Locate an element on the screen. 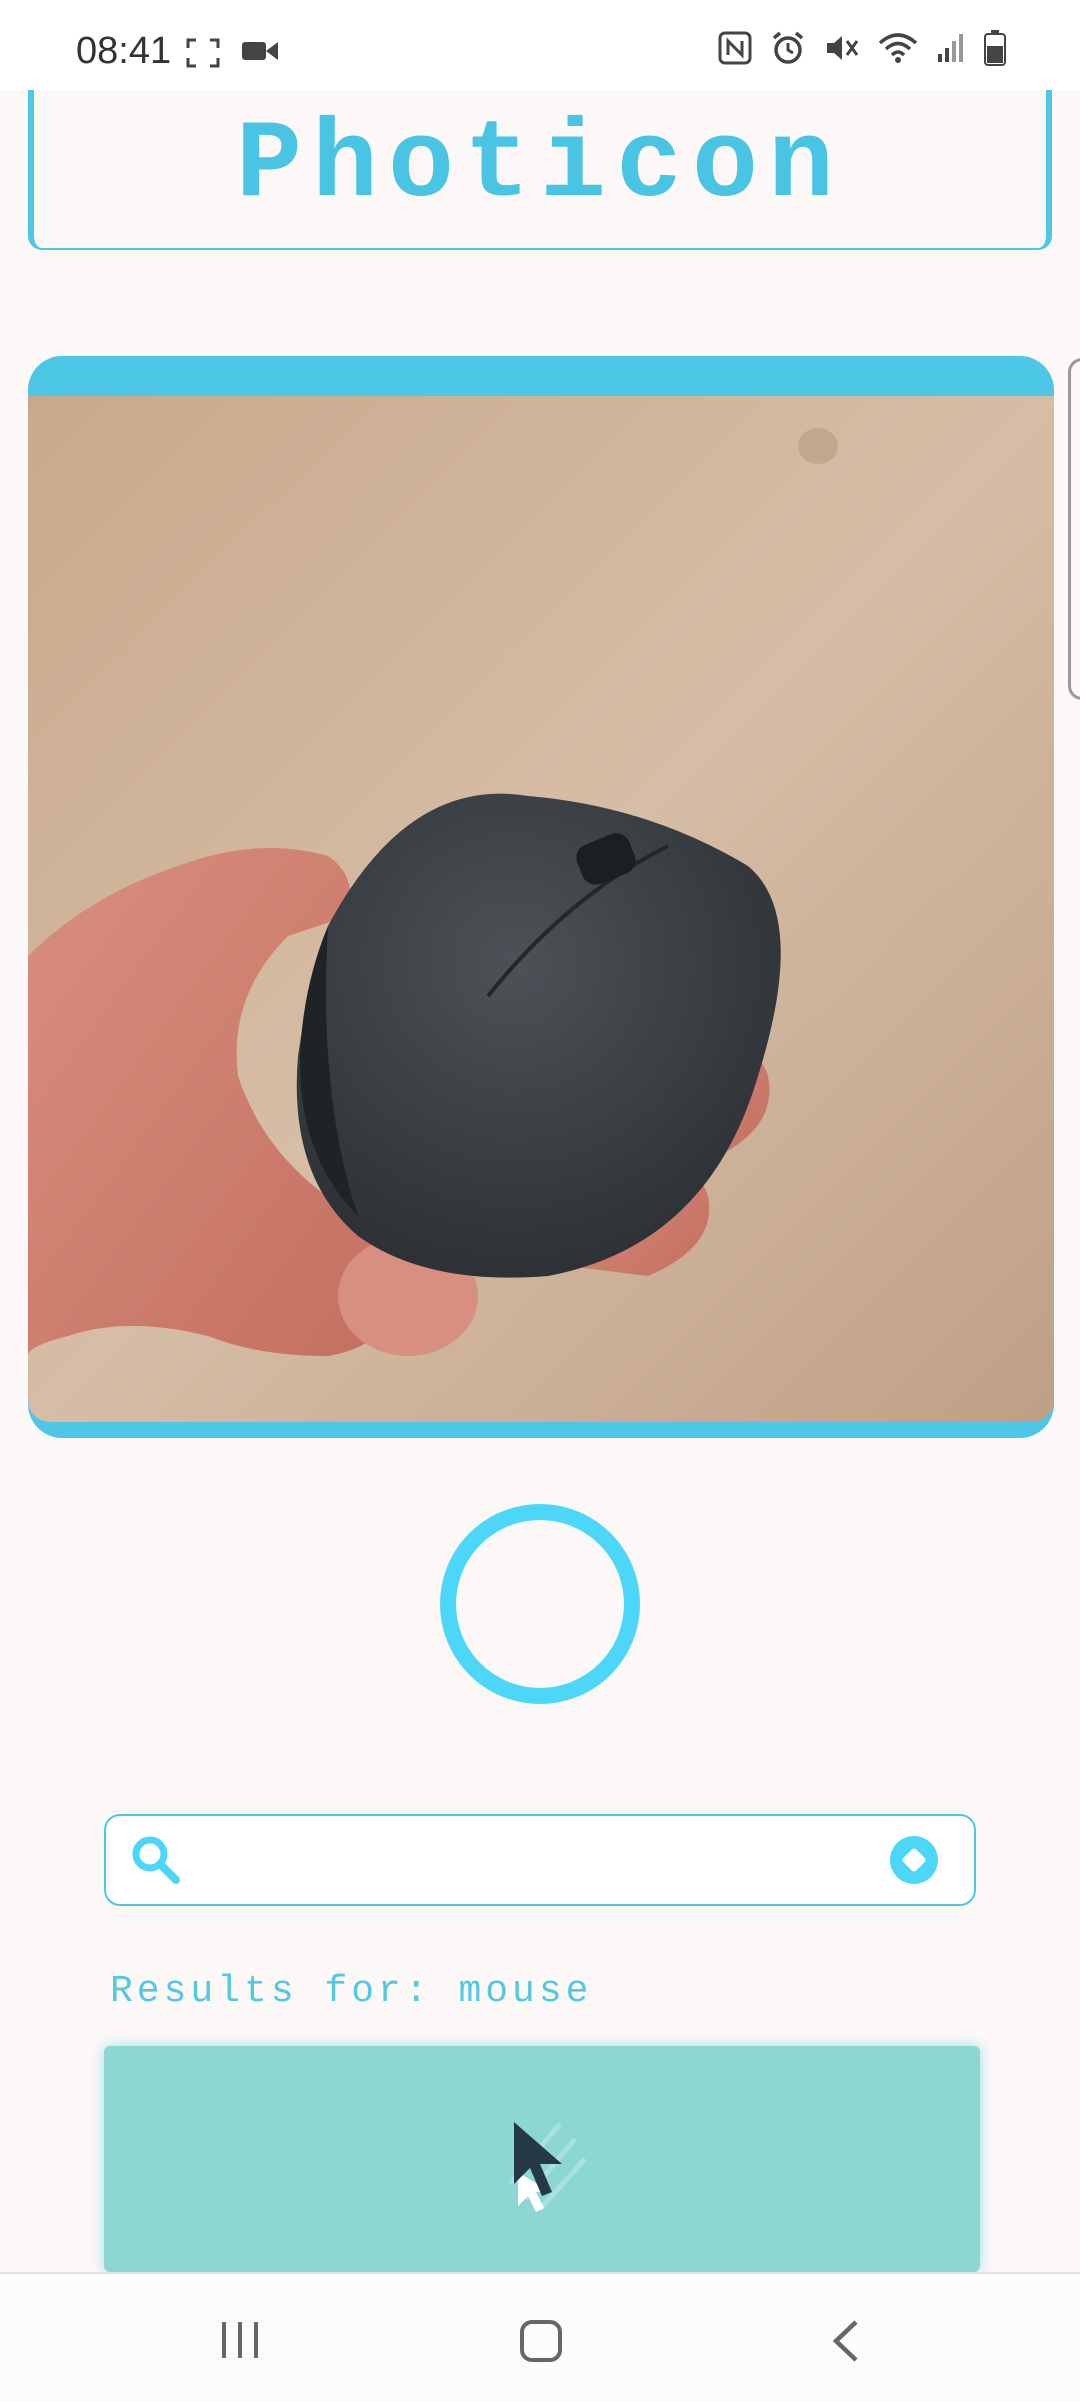  clear-search-icon is located at coordinates (914, 1860).